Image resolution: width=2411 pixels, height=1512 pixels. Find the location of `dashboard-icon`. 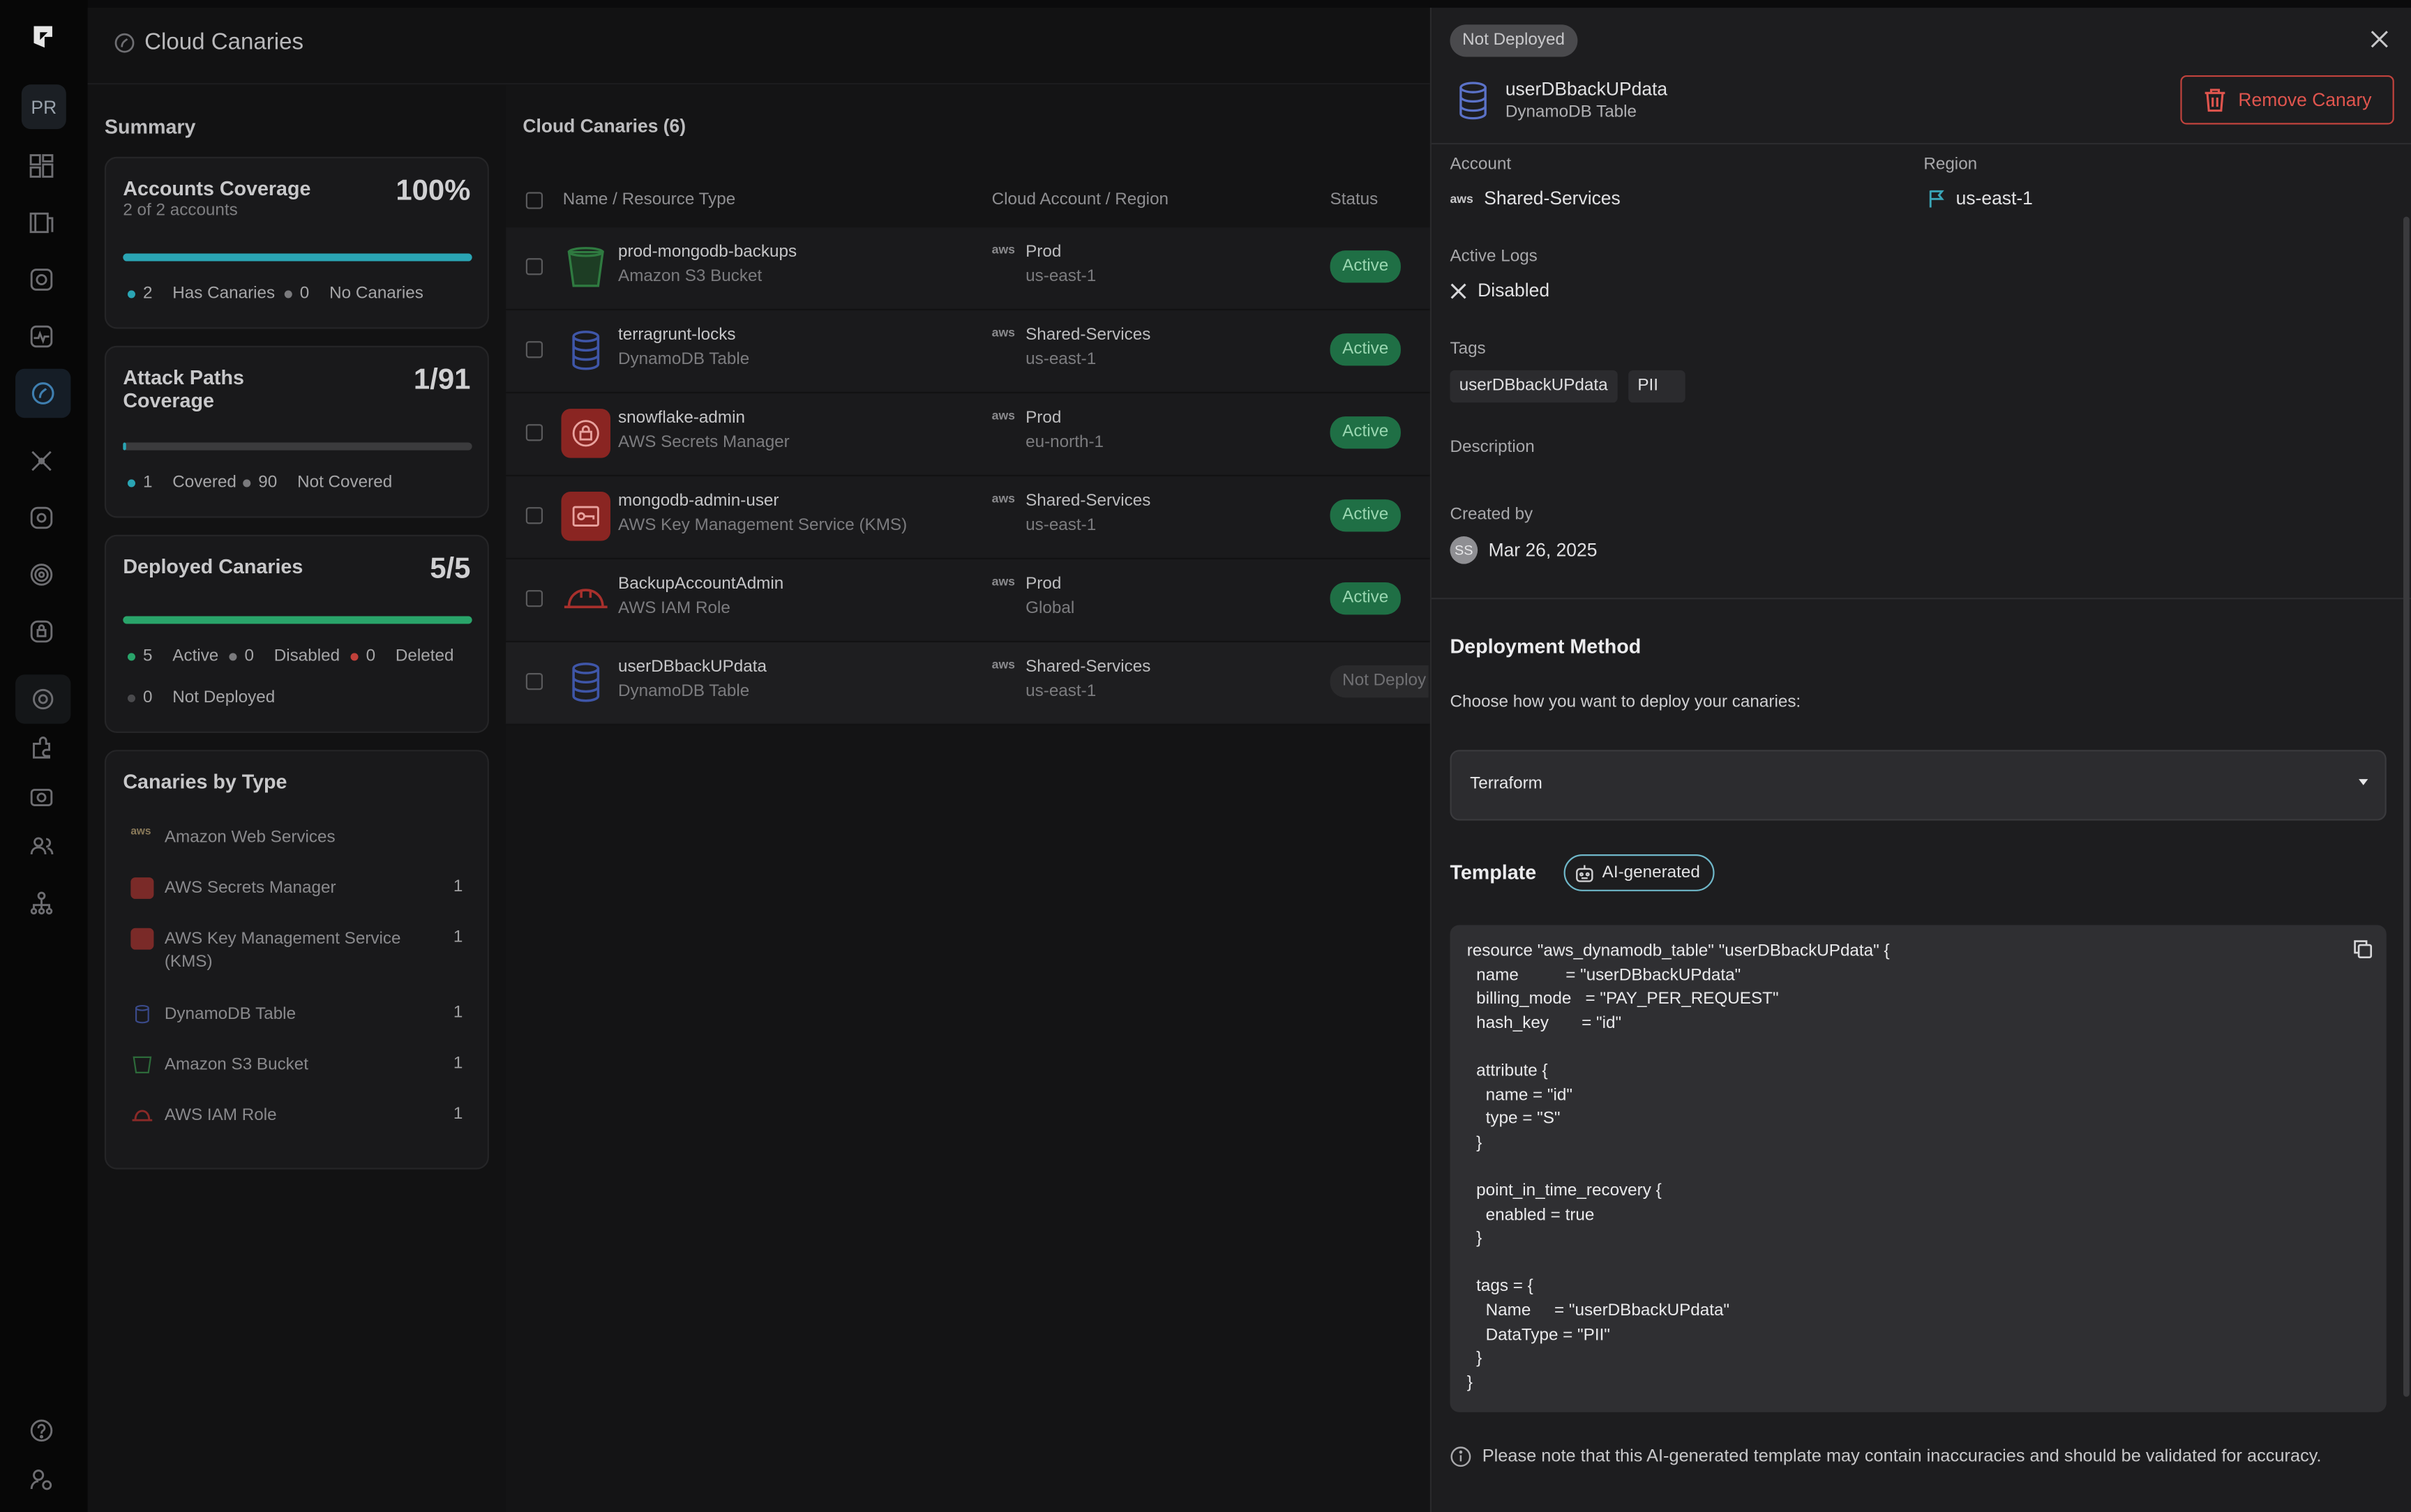

dashboard-icon is located at coordinates (41, 166).